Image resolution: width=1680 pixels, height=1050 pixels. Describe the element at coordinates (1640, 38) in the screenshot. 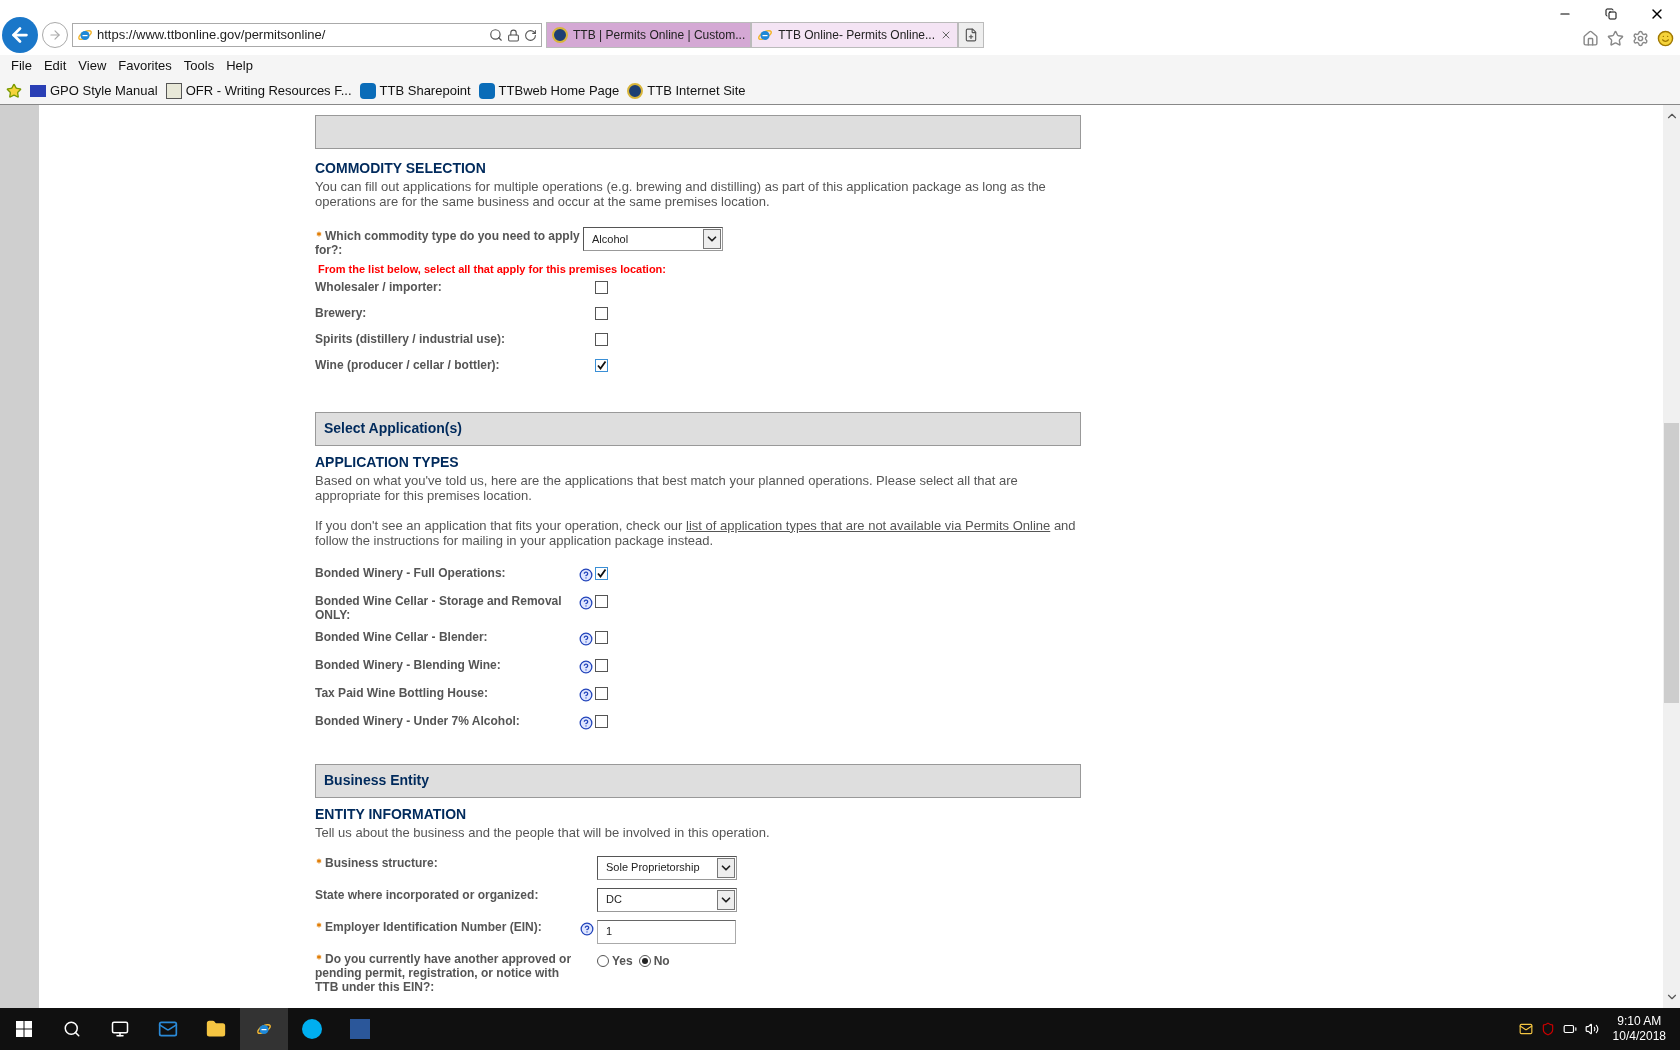

I see `settings-icon` at that location.